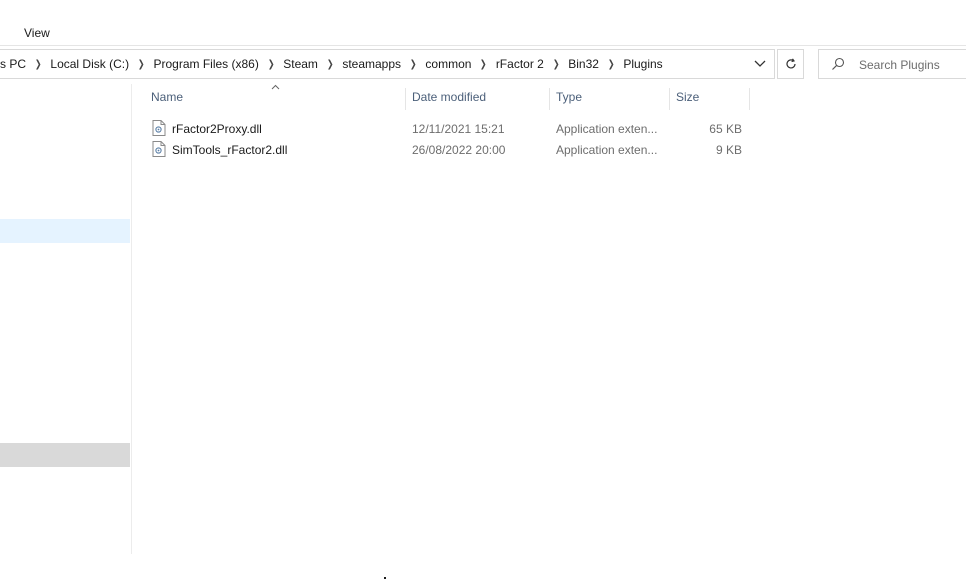 The height and width of the screenshot is (583, 966). I want to click on breadcrumb-steam: Steam, so click(300, 64).